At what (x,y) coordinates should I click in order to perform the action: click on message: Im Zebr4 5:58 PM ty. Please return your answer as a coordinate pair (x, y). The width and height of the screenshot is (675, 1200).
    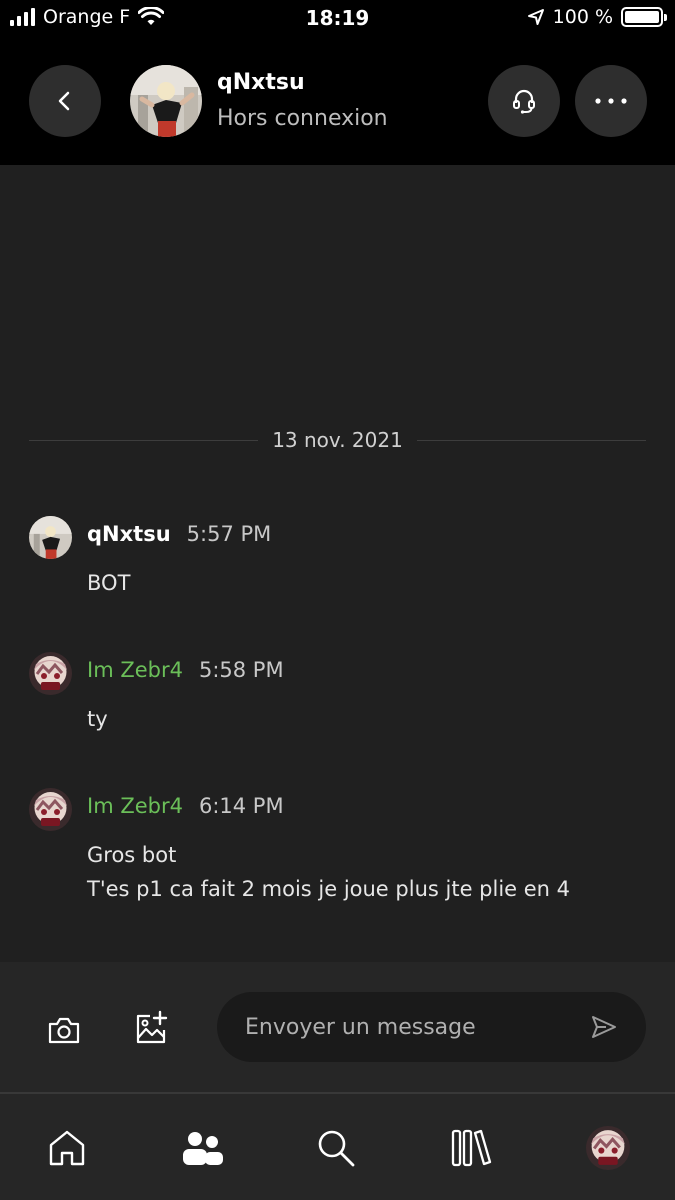
    Looking at the image, I should click on (339, 692).